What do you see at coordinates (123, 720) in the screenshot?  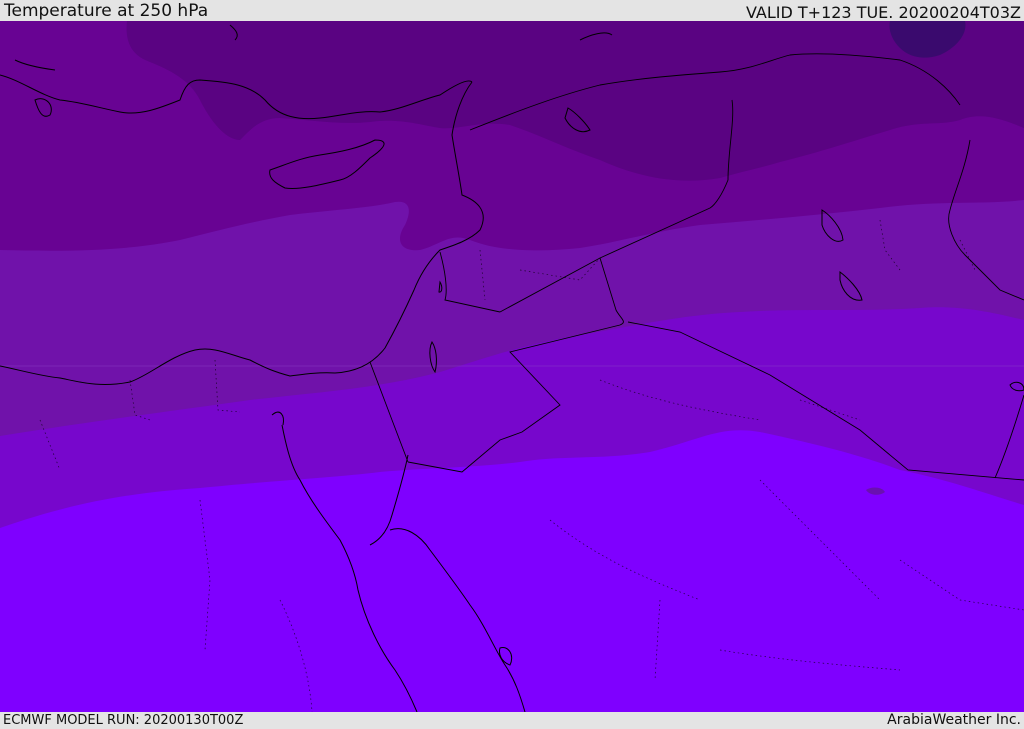 I see `model-run-label: ECMWF MODEL RUN: 20200130T00Z` at bounding box center [123, 720].